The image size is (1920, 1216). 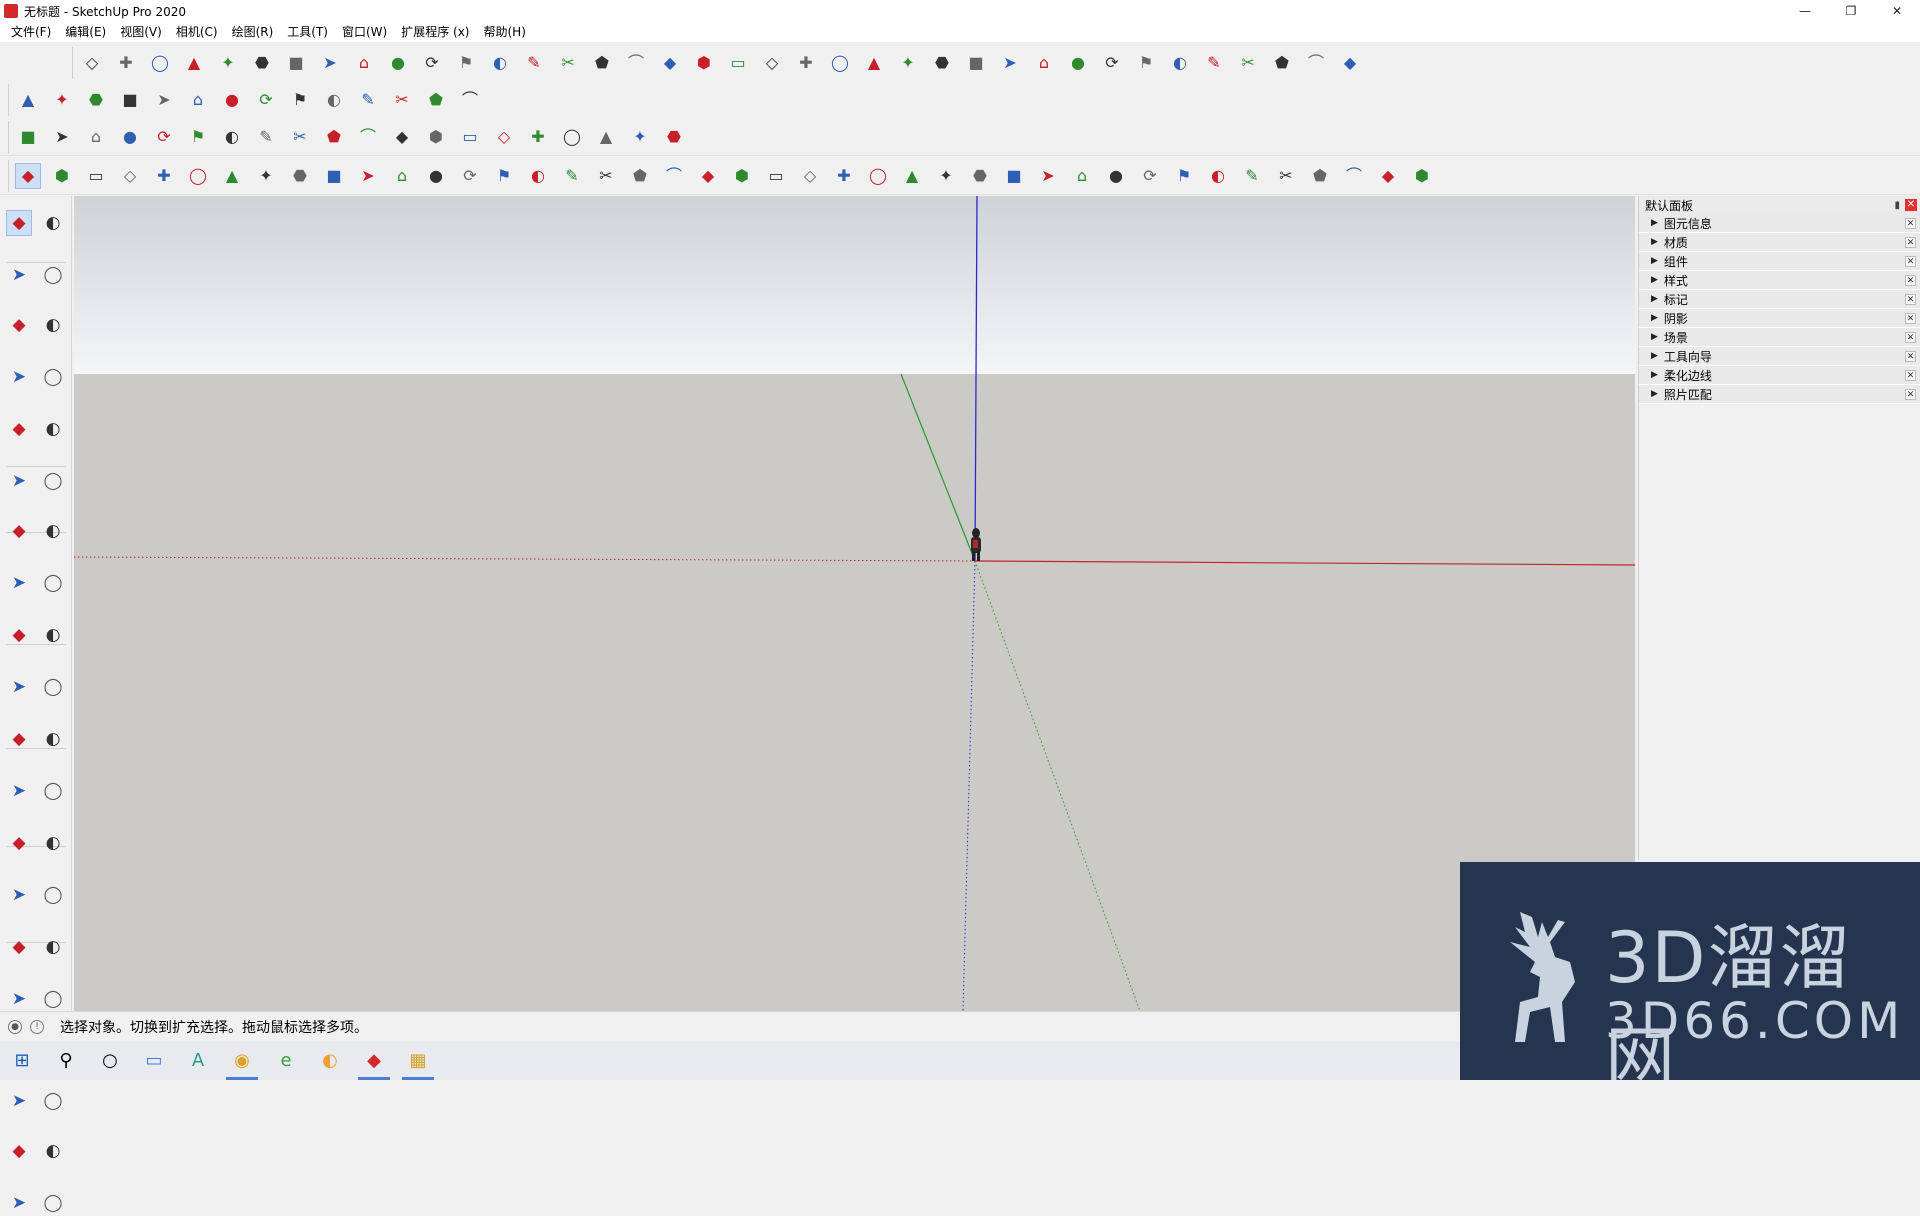 What do you see at coordinates (198, 137) in the screenshot?
I see `pan-icon: ⚑` at bounding box center [198, 137].